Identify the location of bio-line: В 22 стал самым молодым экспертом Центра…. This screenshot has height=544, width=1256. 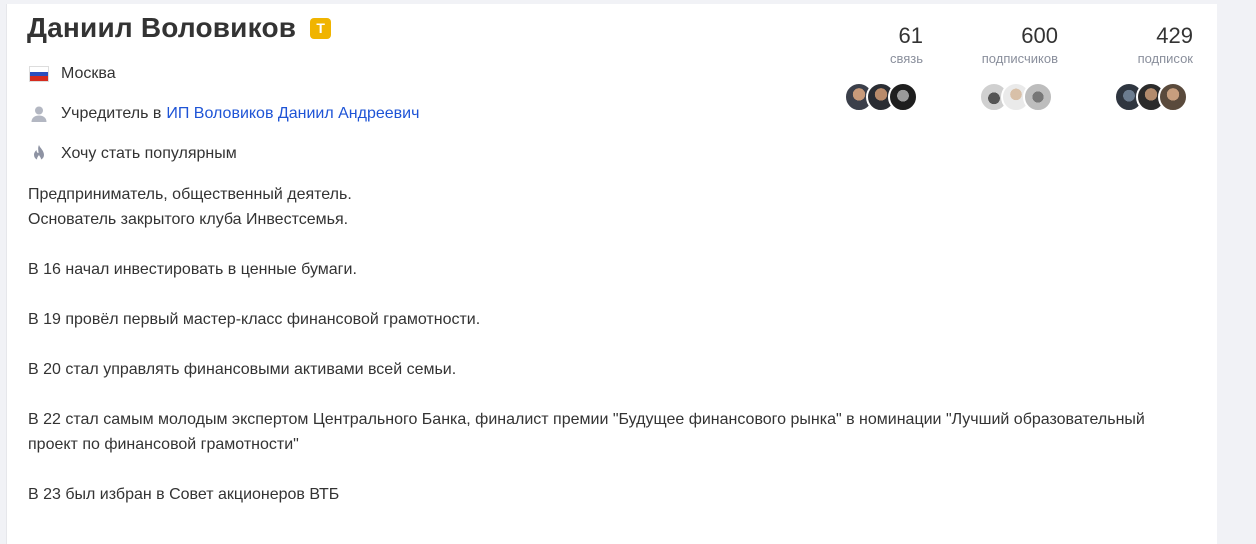
(586, 432).